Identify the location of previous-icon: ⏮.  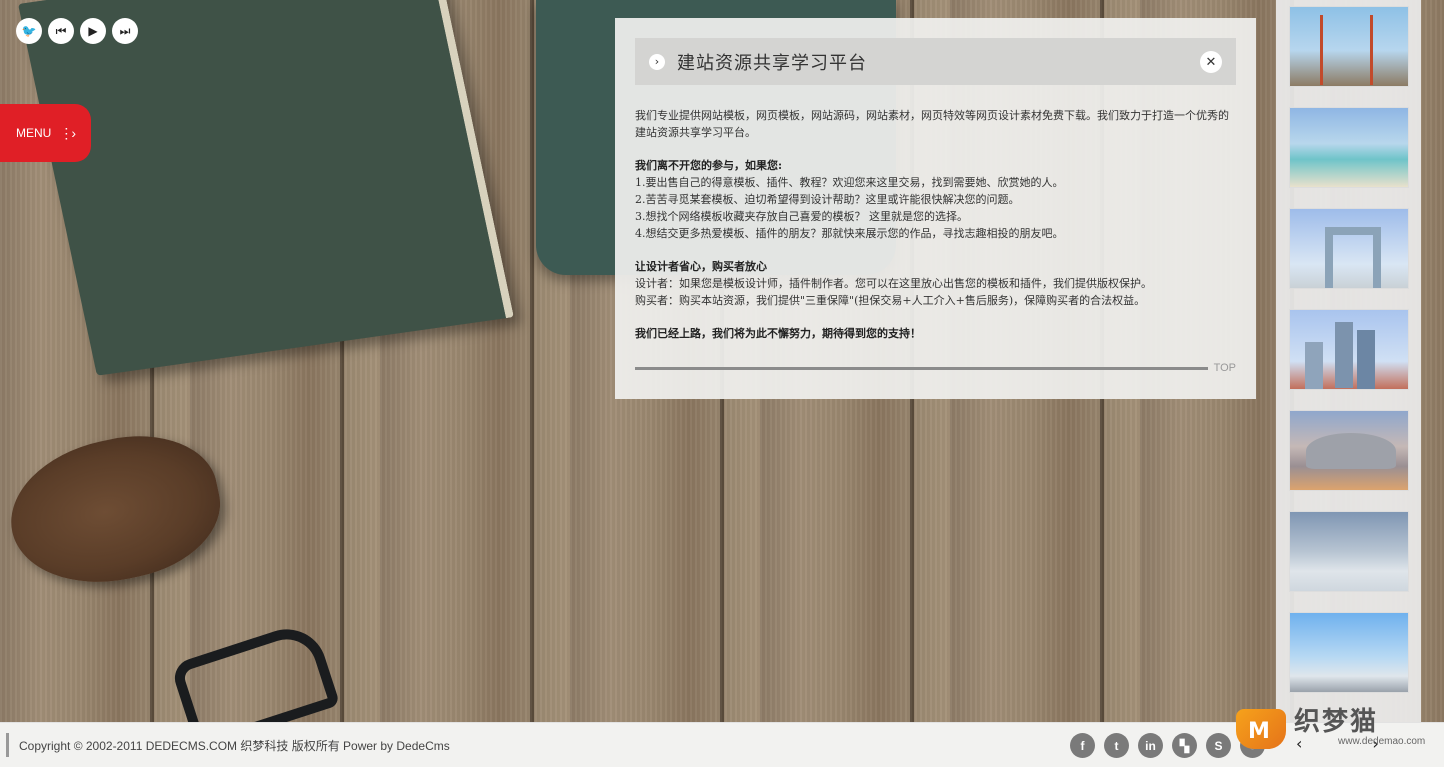
(61, 31).